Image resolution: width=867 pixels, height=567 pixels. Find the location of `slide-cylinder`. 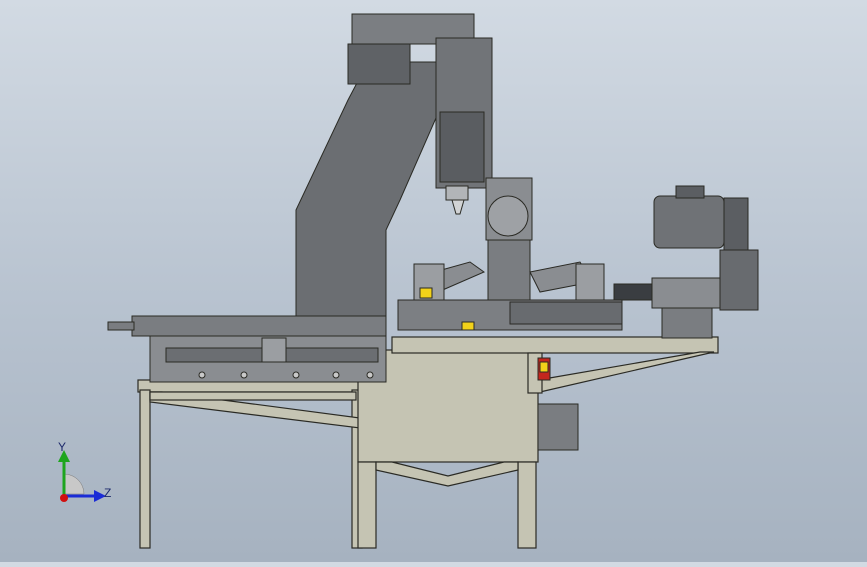

slide-cylinder is located at coordinates (566, 313).